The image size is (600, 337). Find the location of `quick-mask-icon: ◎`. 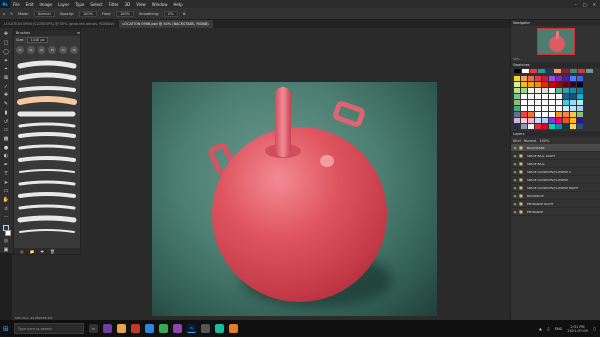

quick-mask-icon: ◎ is located at coordinates (6, 241).